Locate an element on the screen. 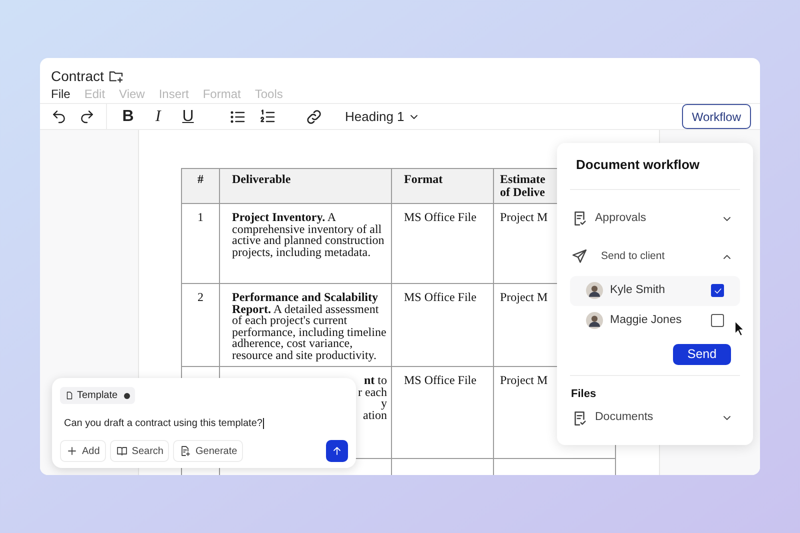 The height and width of the screenshot is (533, 800). column-header: Estimate of Delive is located at coordinates (523, 186).